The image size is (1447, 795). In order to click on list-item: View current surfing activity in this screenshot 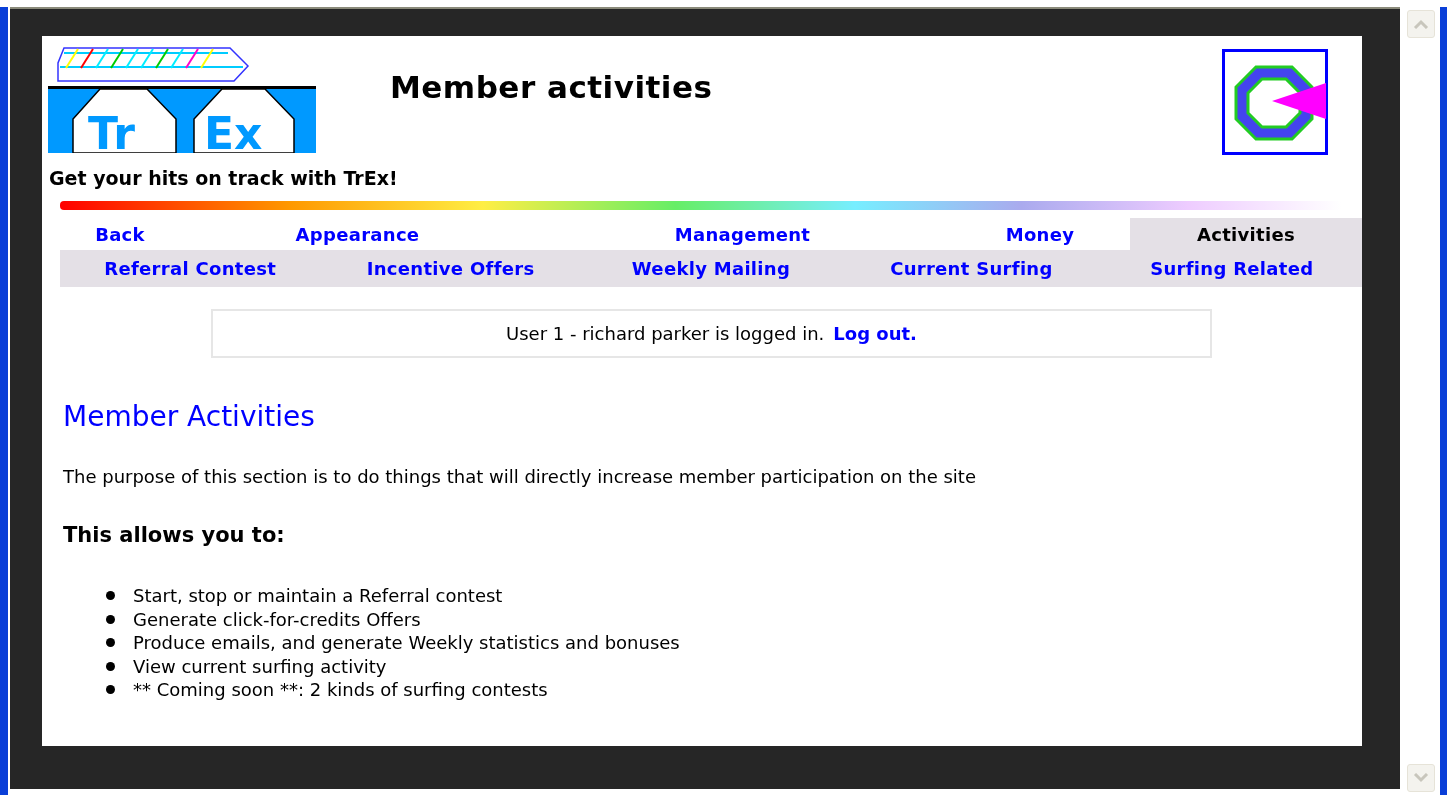, I will do `click(260, 666)`.